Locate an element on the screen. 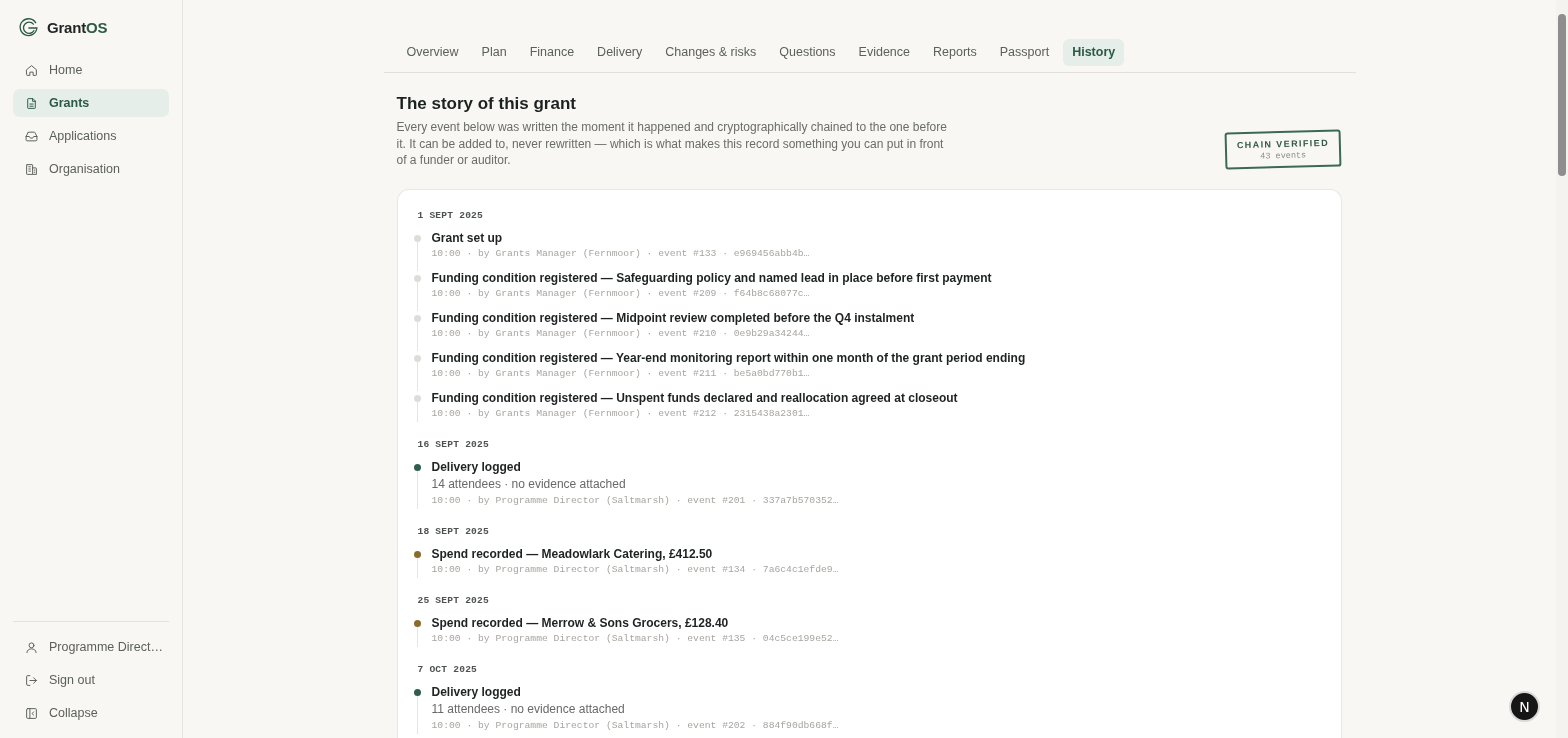 The height and width of the screenshot is (738, 1568). date-label: 25 SEPT 2025 is located at coordinates (453, 600).